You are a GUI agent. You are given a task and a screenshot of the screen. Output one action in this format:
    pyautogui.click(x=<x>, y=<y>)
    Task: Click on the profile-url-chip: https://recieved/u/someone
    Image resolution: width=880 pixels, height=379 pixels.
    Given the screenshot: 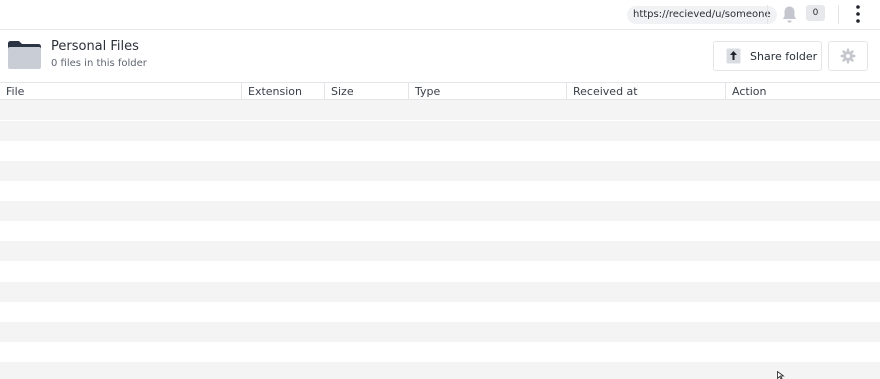 What is the action you would take?
    pyautogui.click(x=702, y=15)
    